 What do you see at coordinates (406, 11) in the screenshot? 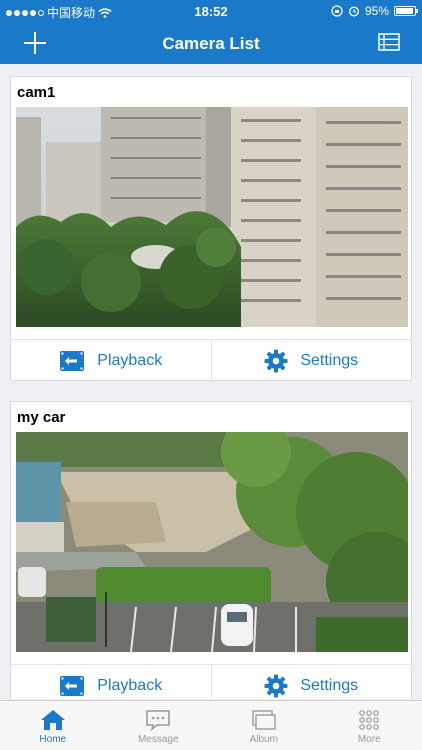
I see `battery-icon` at bounding box center [406, 11].